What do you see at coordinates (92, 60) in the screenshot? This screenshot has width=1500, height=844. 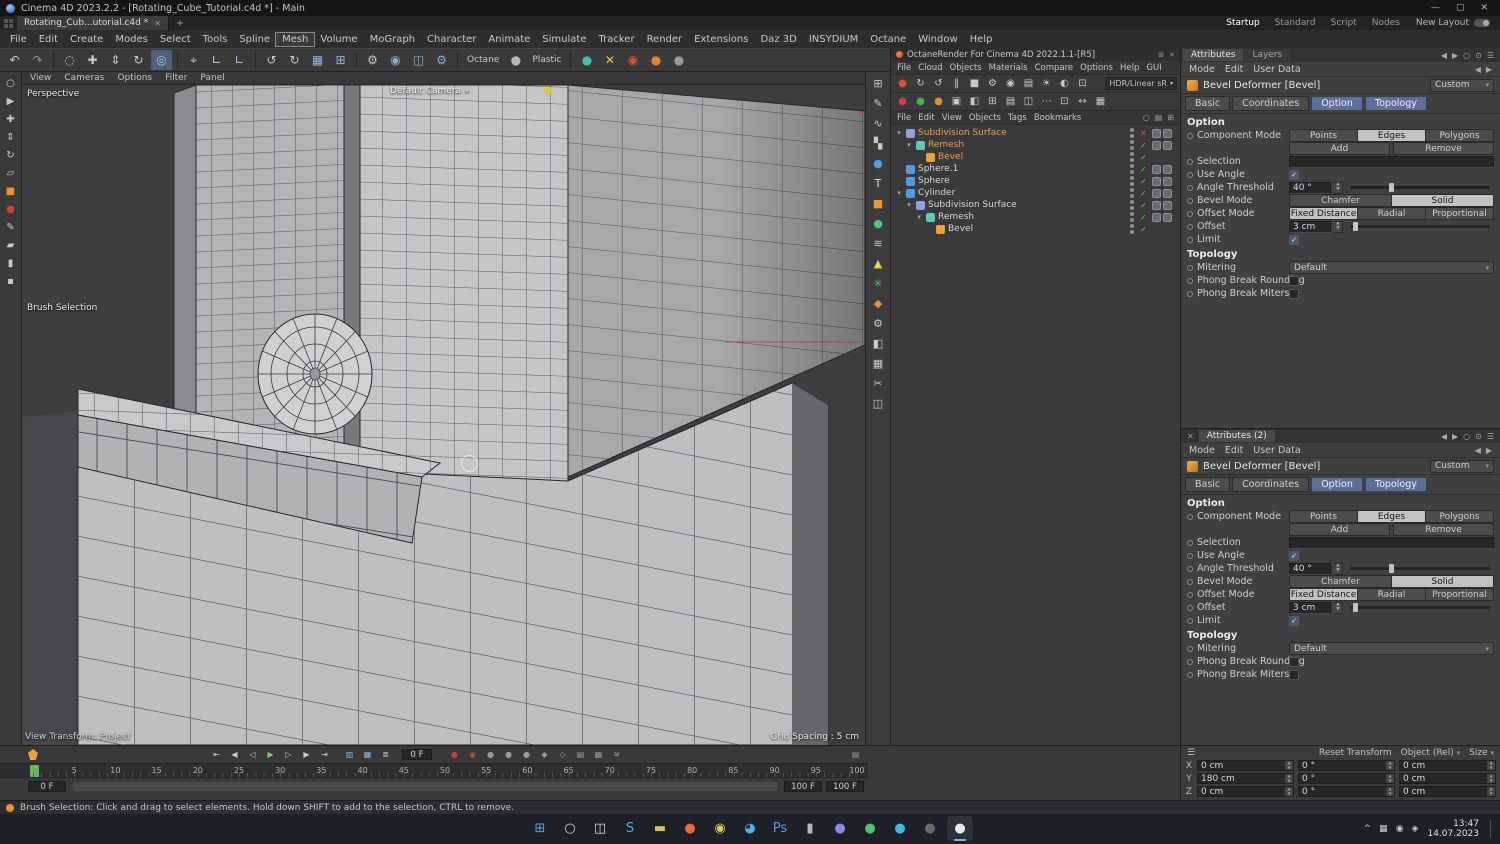 I see `move-tool-icon: ✚` at bounding box center [92, 60].